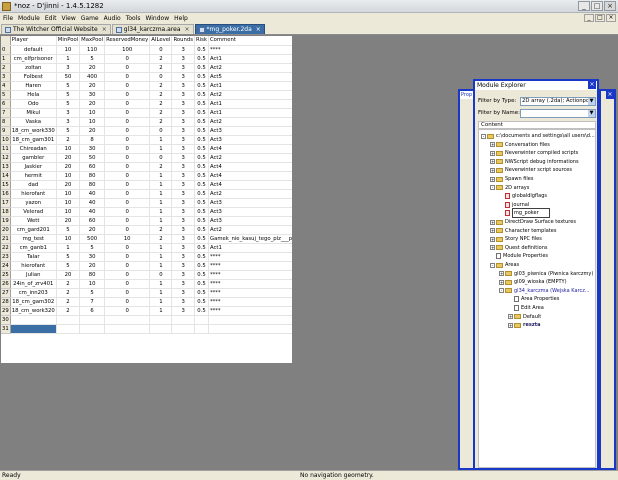 This screenshot has height=480, width=618. I want to click on table-cell: Act4, so click(250, 176).